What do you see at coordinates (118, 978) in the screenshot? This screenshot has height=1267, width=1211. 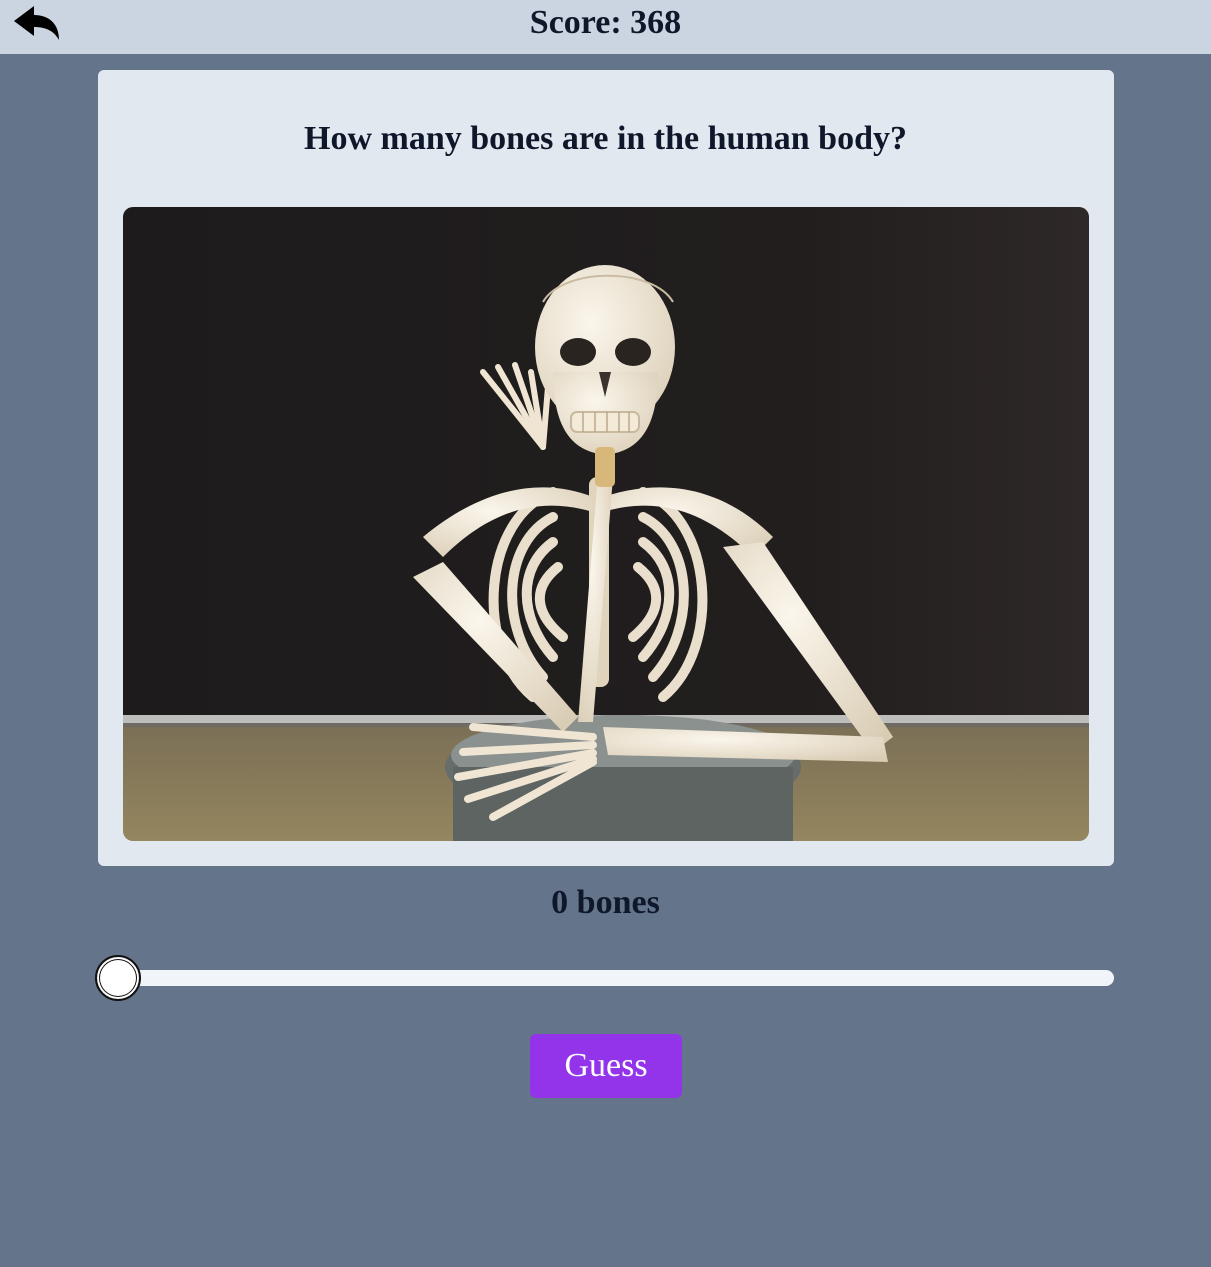 I see `bones-slider-thumb` at bounding box center [118, 978].